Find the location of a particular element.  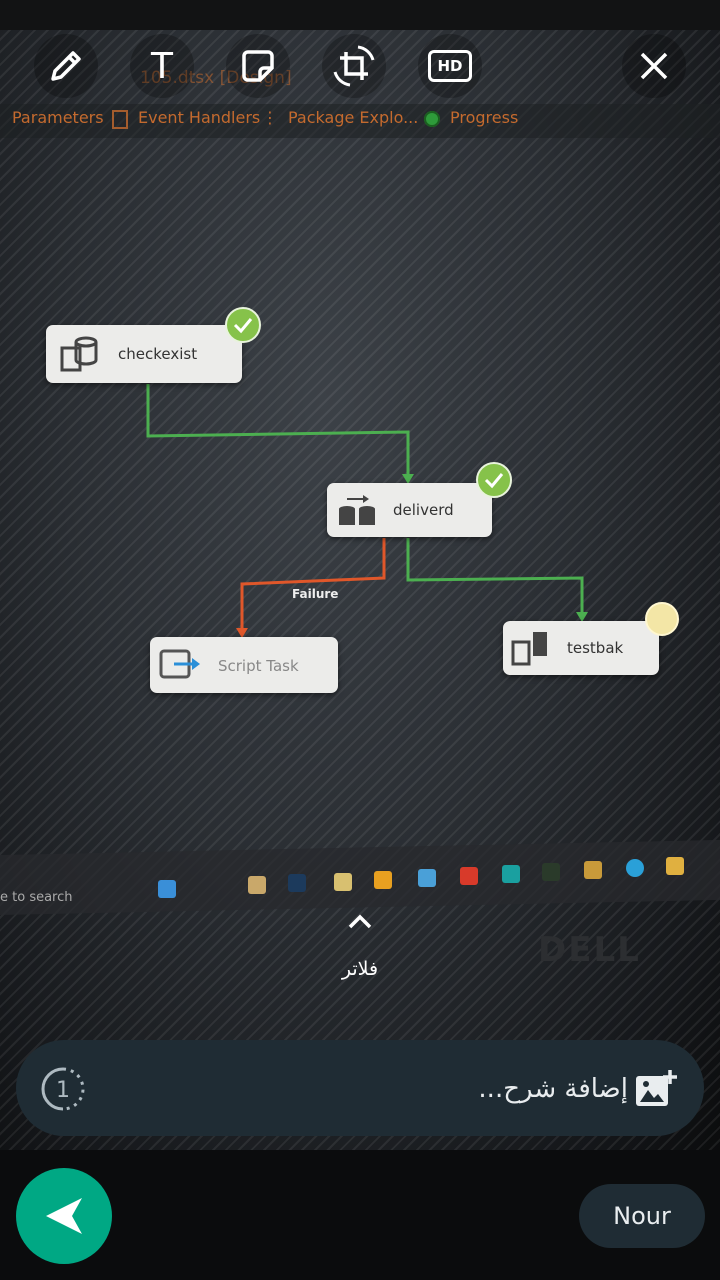

svg-text: 1 is located at coordinates (63, 1090).